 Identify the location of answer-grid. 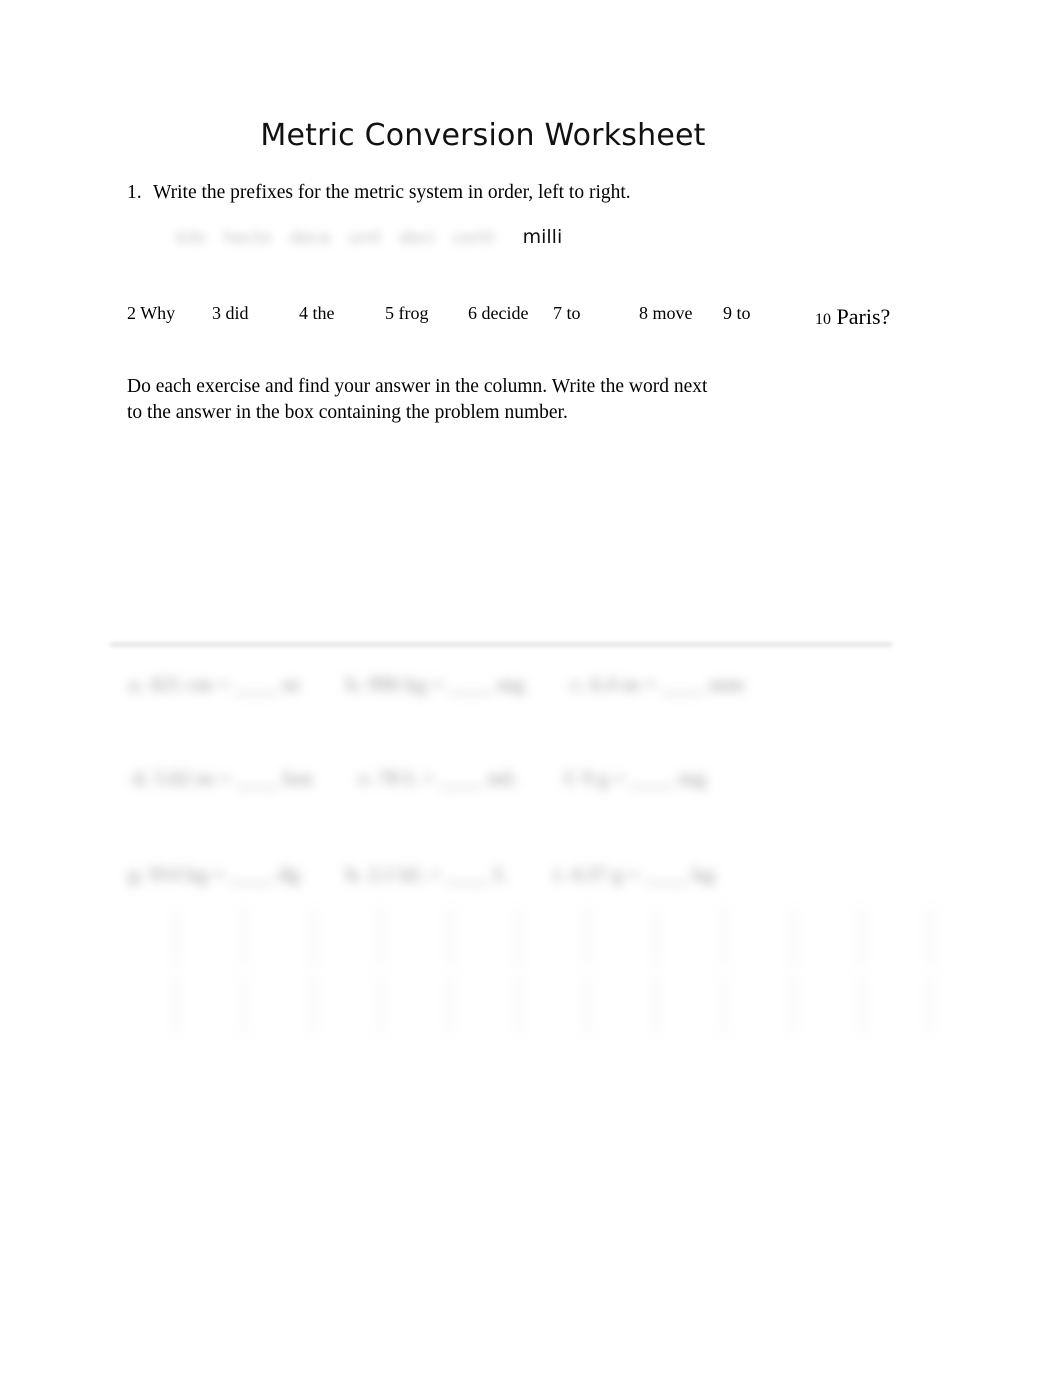
(553, 971).